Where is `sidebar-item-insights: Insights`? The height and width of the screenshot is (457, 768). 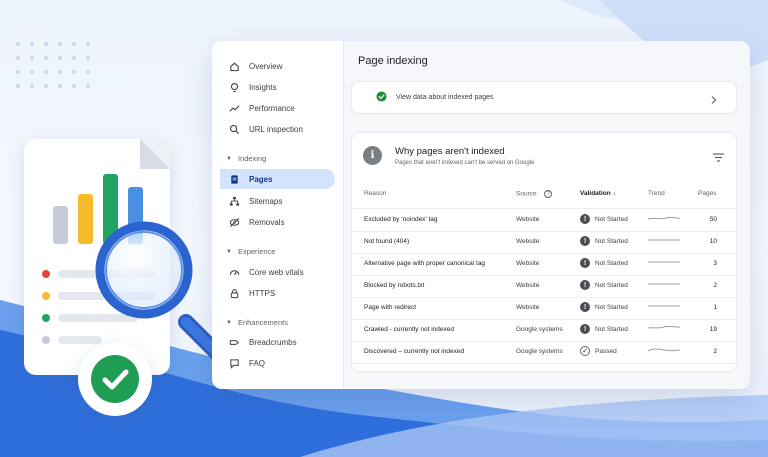
sidebar-item-insights: Insights is located at coordinates (277, 87).